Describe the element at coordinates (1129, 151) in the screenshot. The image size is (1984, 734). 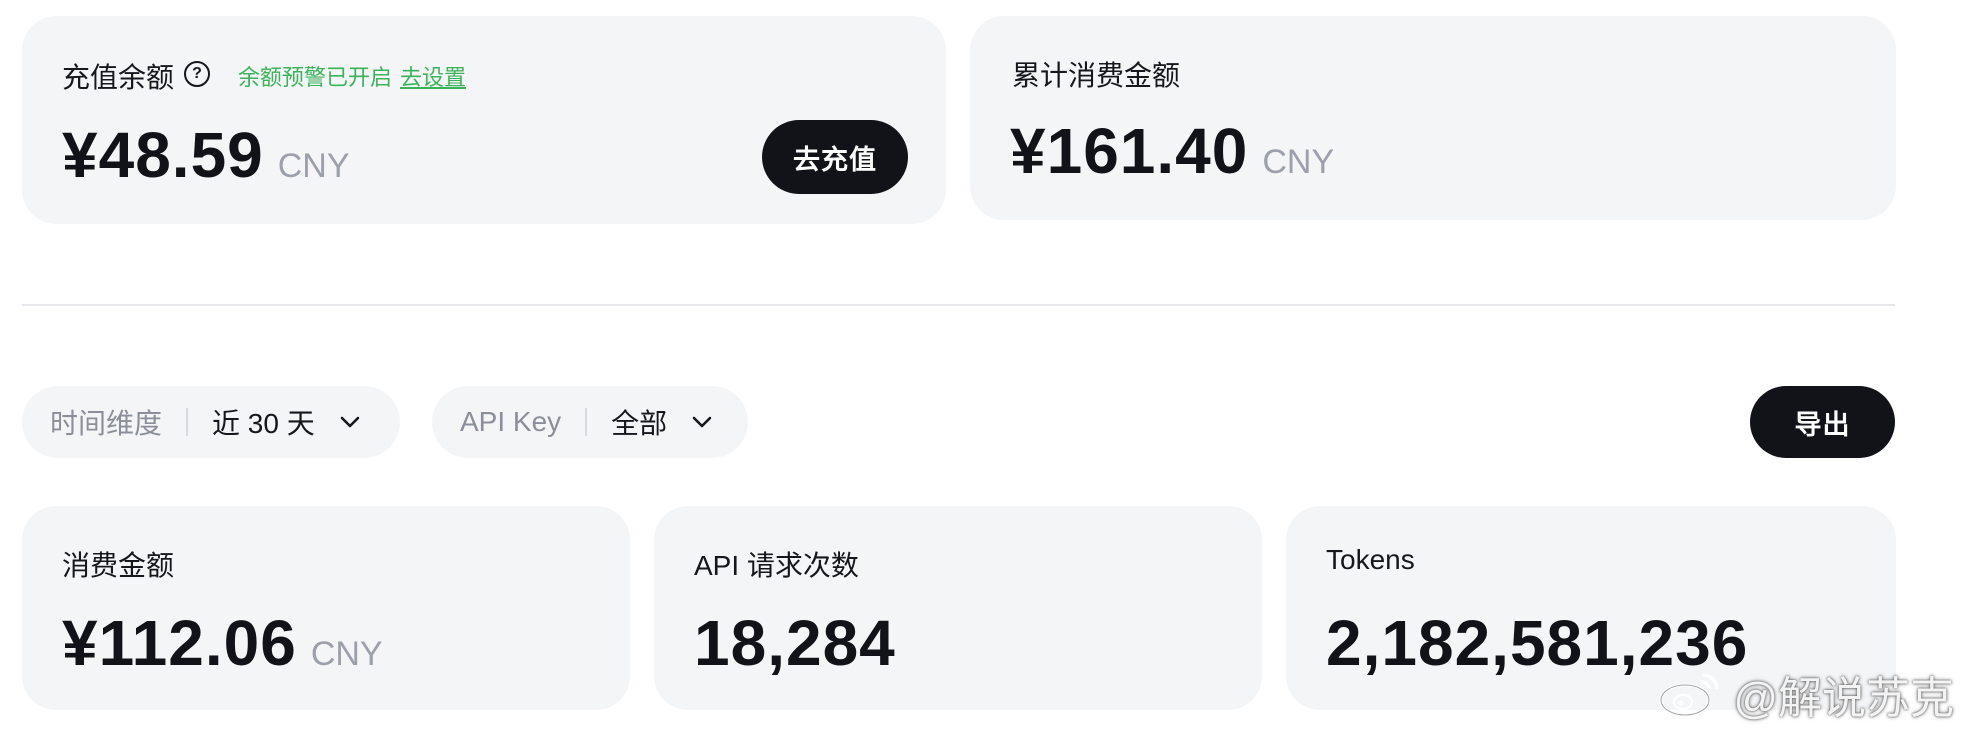
I see `total-spend-amount-value: ¥161.40` at that location.